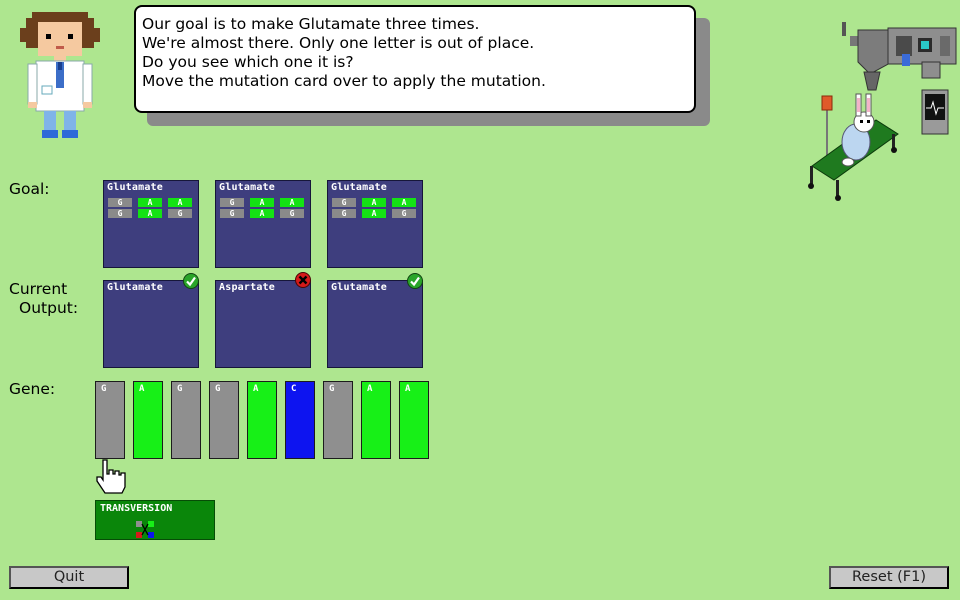 The height and width of the screenshot is (600, 960). I want to click on transversion-diagram-icon, so click(145, 529).